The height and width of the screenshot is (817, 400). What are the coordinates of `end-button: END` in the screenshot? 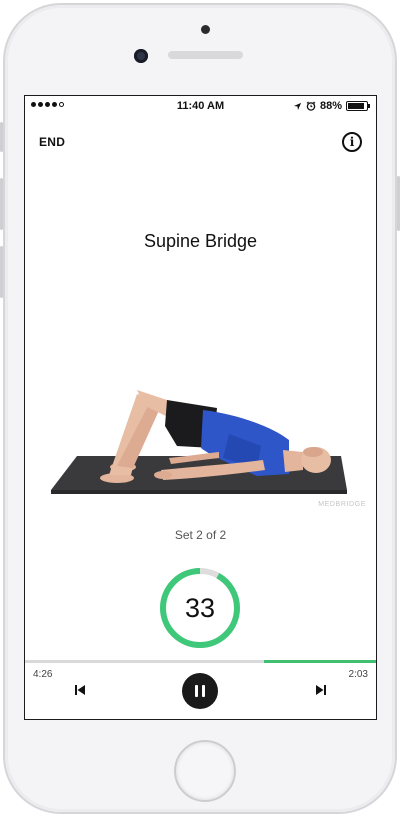 It's located at (52, 142).